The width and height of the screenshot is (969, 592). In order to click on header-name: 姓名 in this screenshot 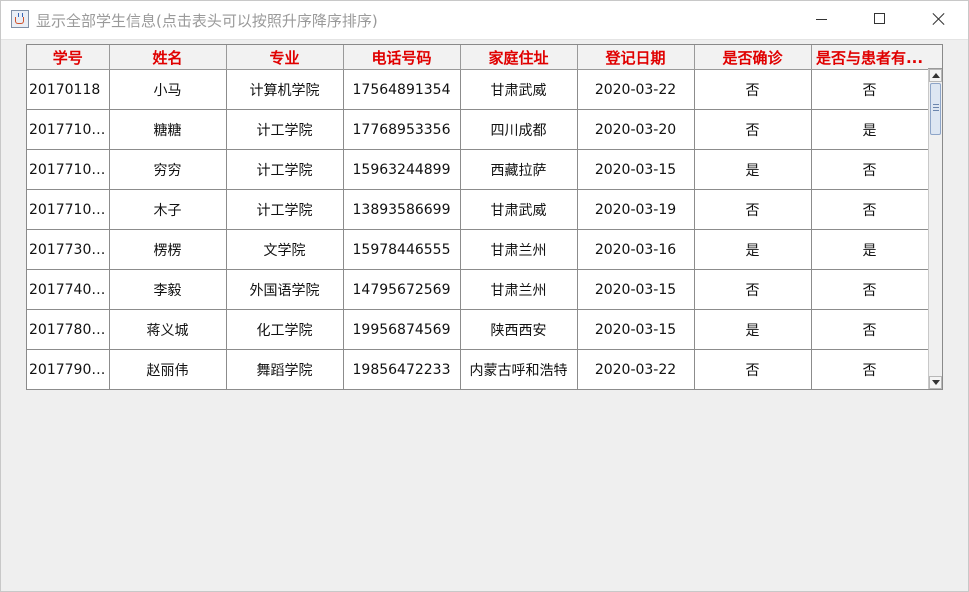, I will do `click(168, 57)`.